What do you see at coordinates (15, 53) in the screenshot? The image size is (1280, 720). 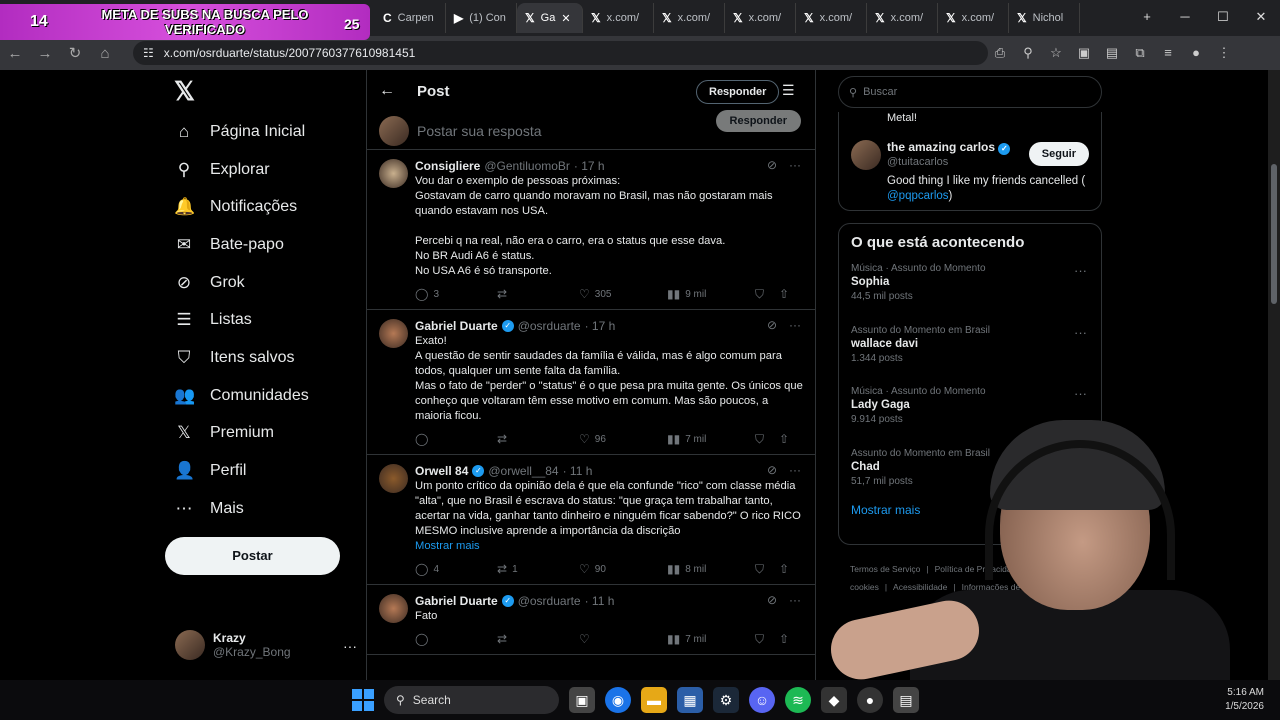 I see `back-icon: ←` at bounding box center [15, 53].